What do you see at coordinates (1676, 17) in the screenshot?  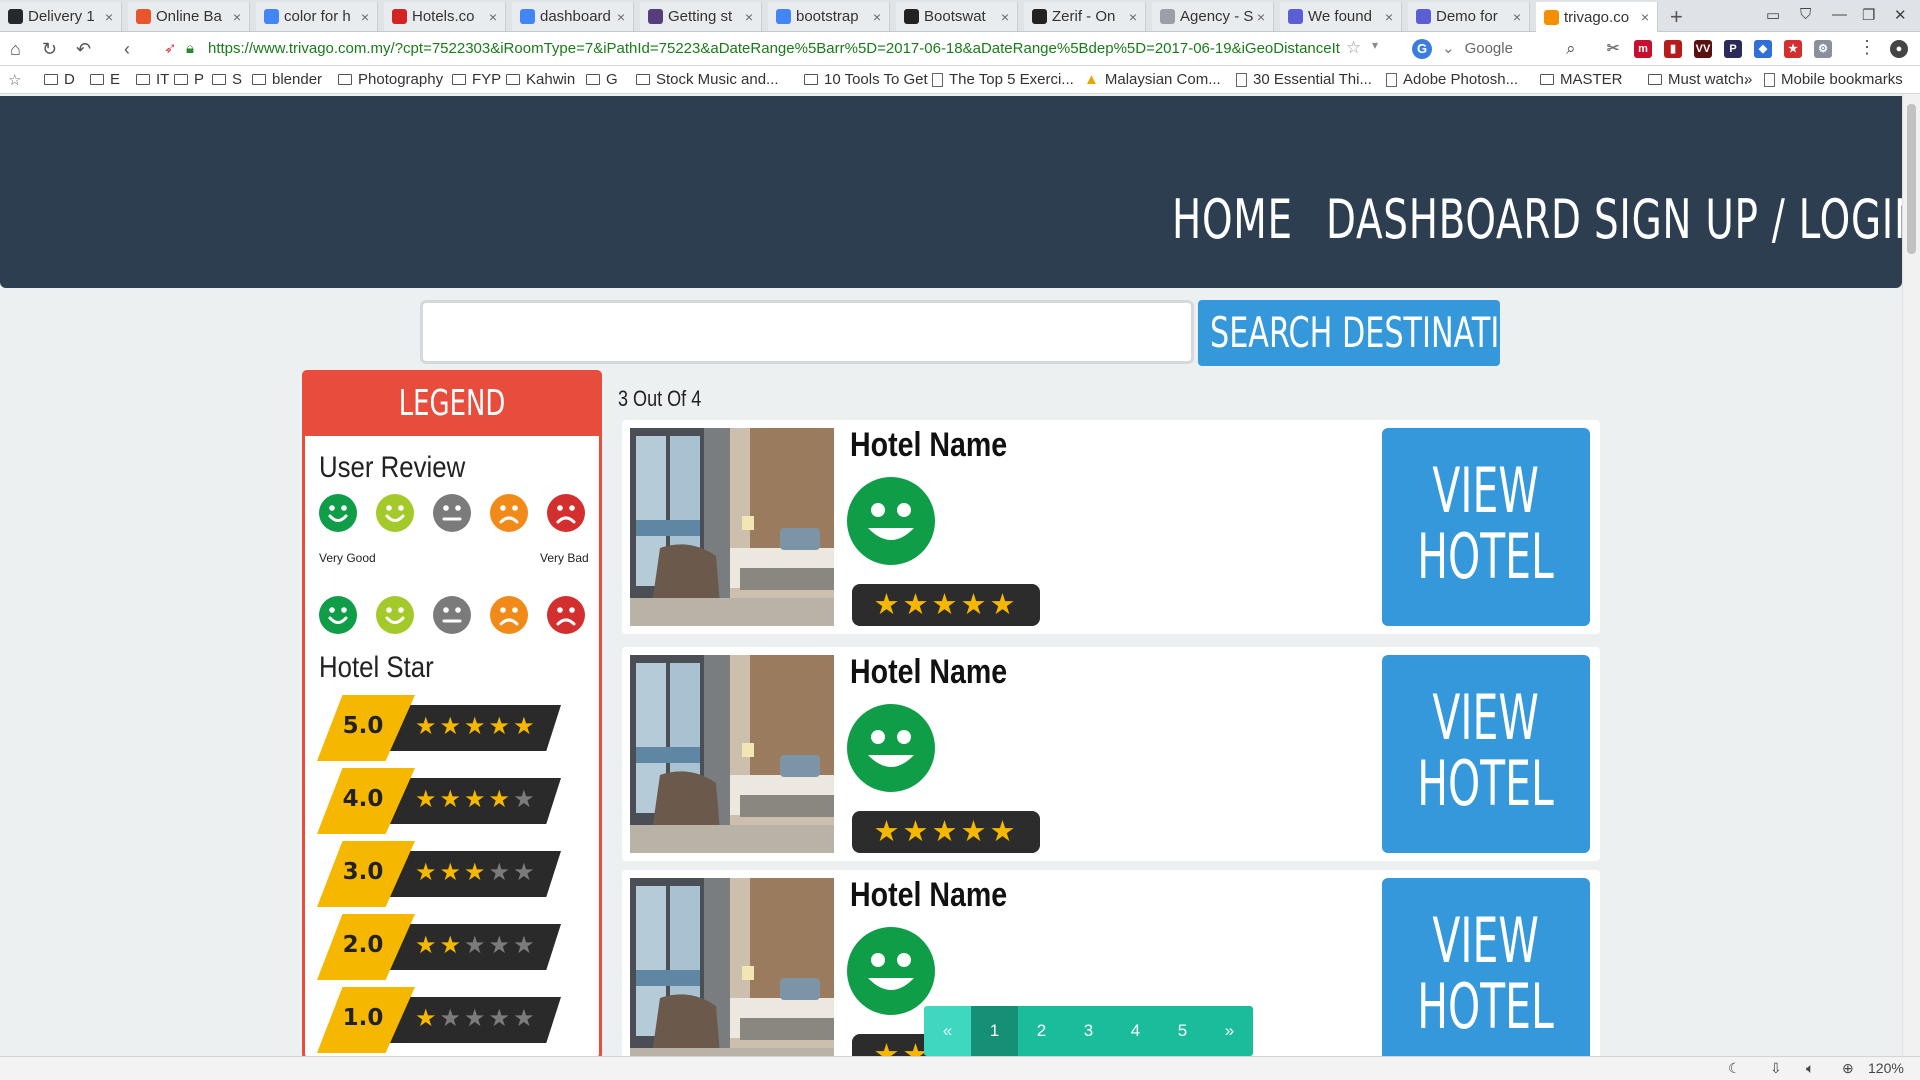 I see `new-tab-button: +` at bounding box center [1676, 17].